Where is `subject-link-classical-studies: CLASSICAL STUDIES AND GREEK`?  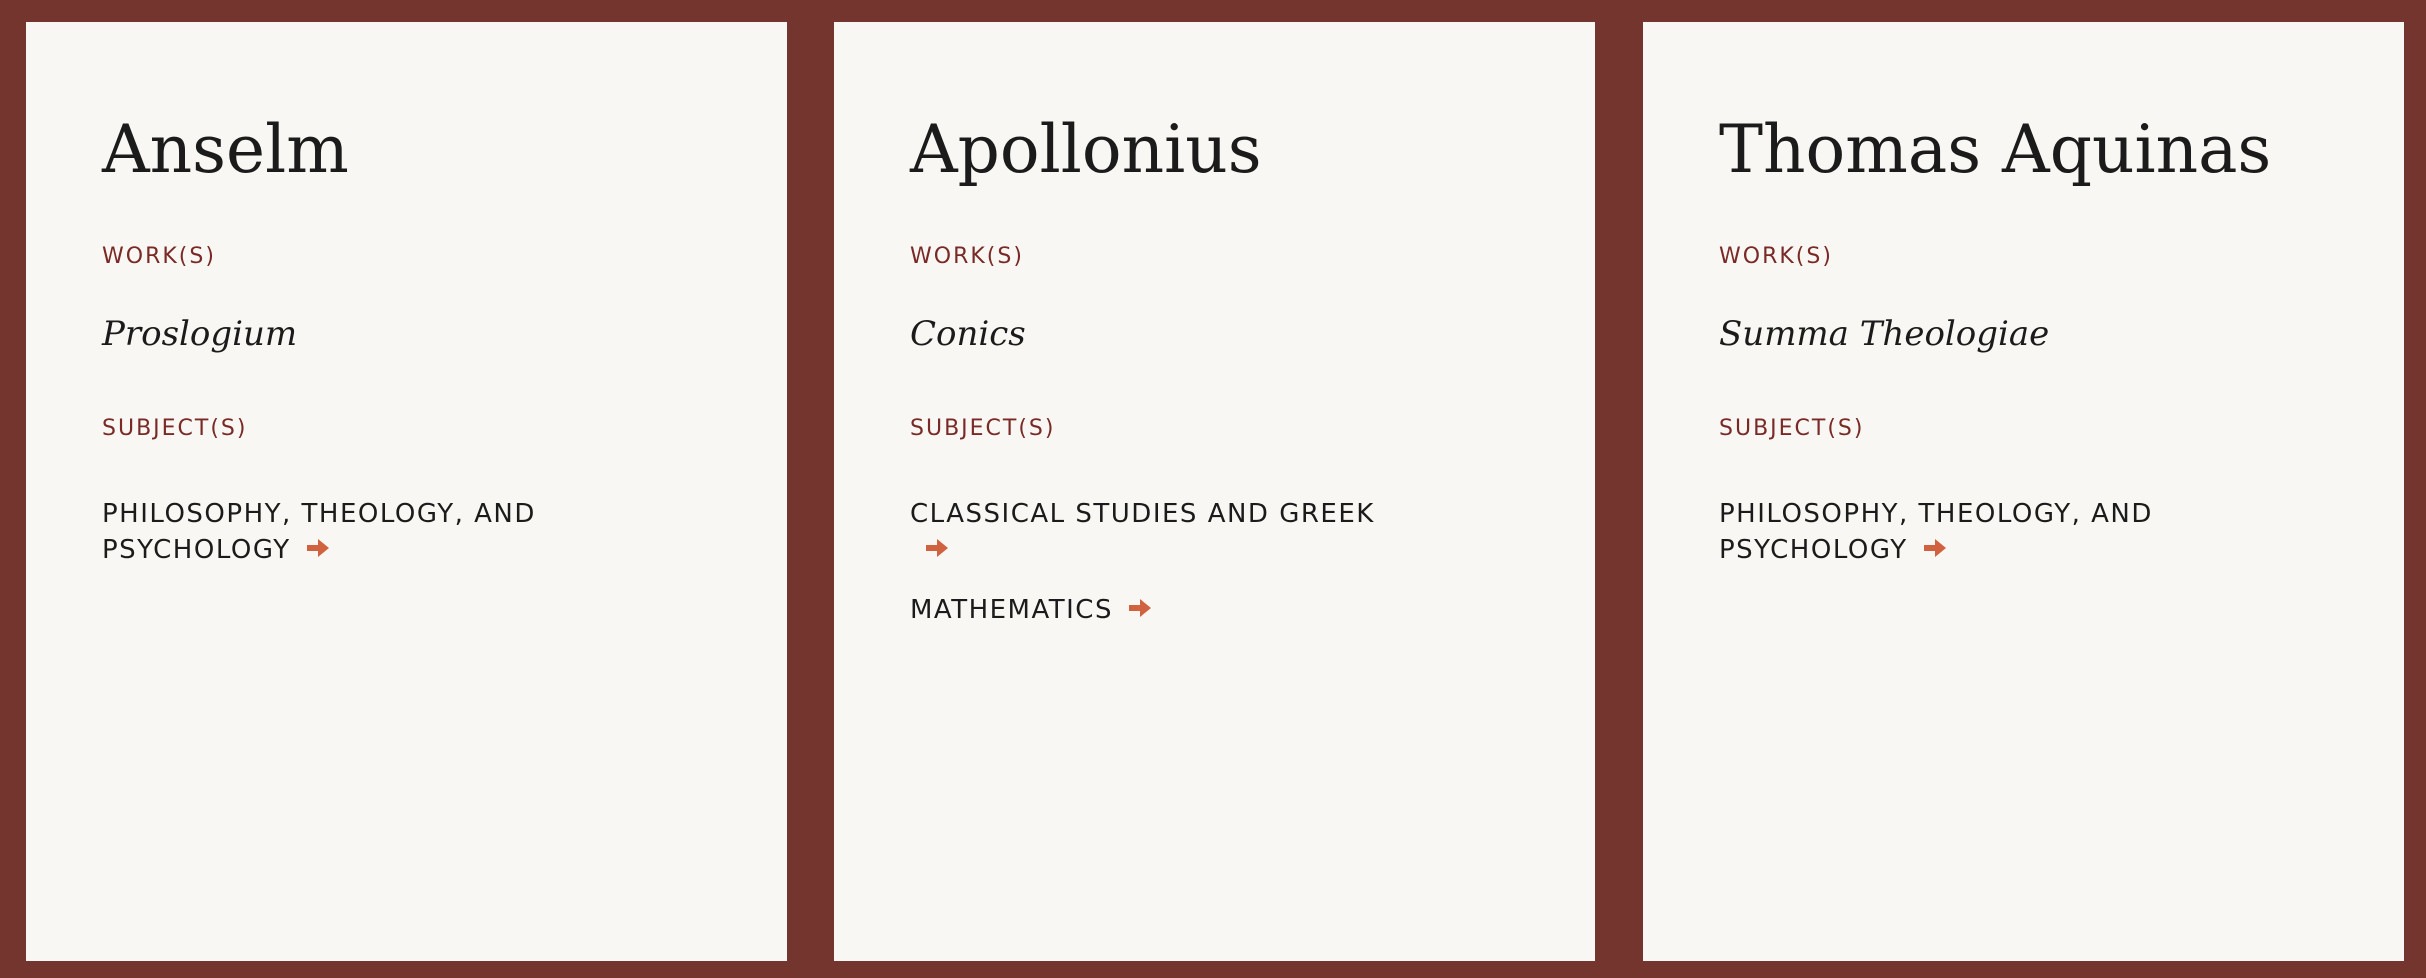 subject-link-classical-studies: CLASSICAL STUDIES AND GREEK is located at coordinates (1160, 532).